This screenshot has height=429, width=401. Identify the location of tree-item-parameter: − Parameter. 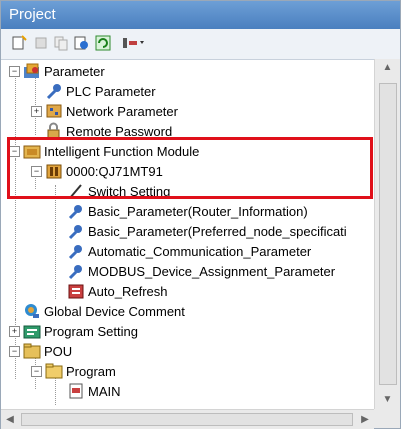
(57, 71).